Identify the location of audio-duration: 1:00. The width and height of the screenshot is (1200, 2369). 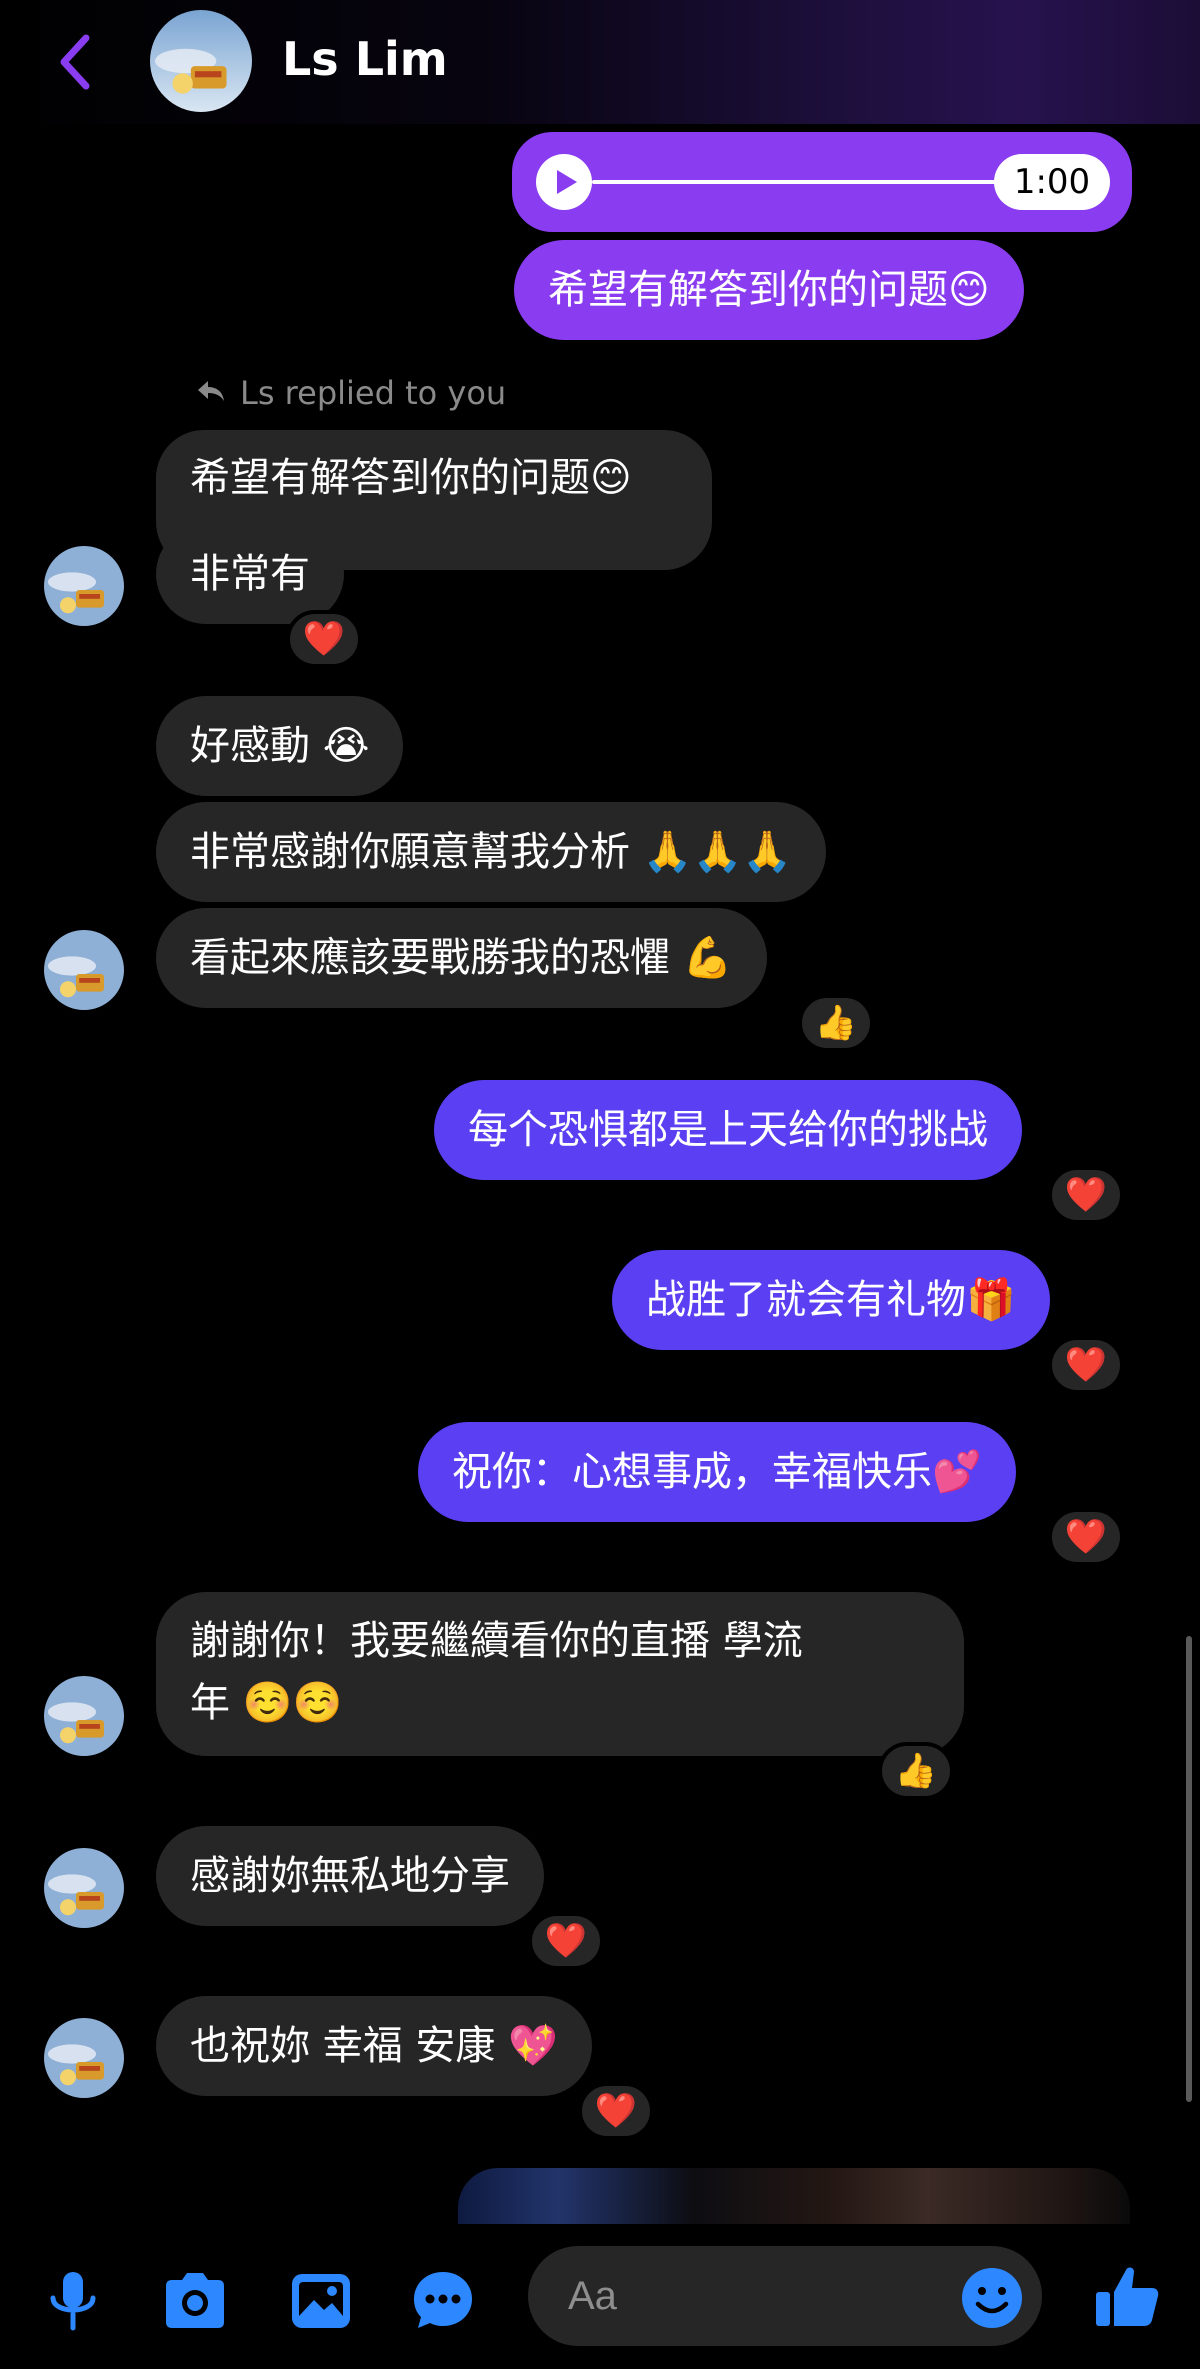
(1052, 182).